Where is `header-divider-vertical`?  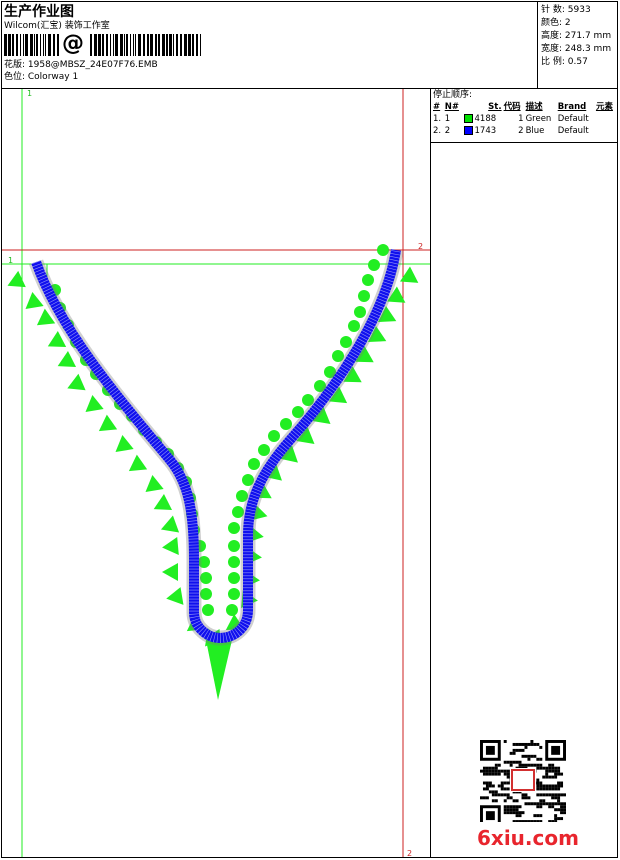 header-divider-vertical is located at coordinates (537, 44).